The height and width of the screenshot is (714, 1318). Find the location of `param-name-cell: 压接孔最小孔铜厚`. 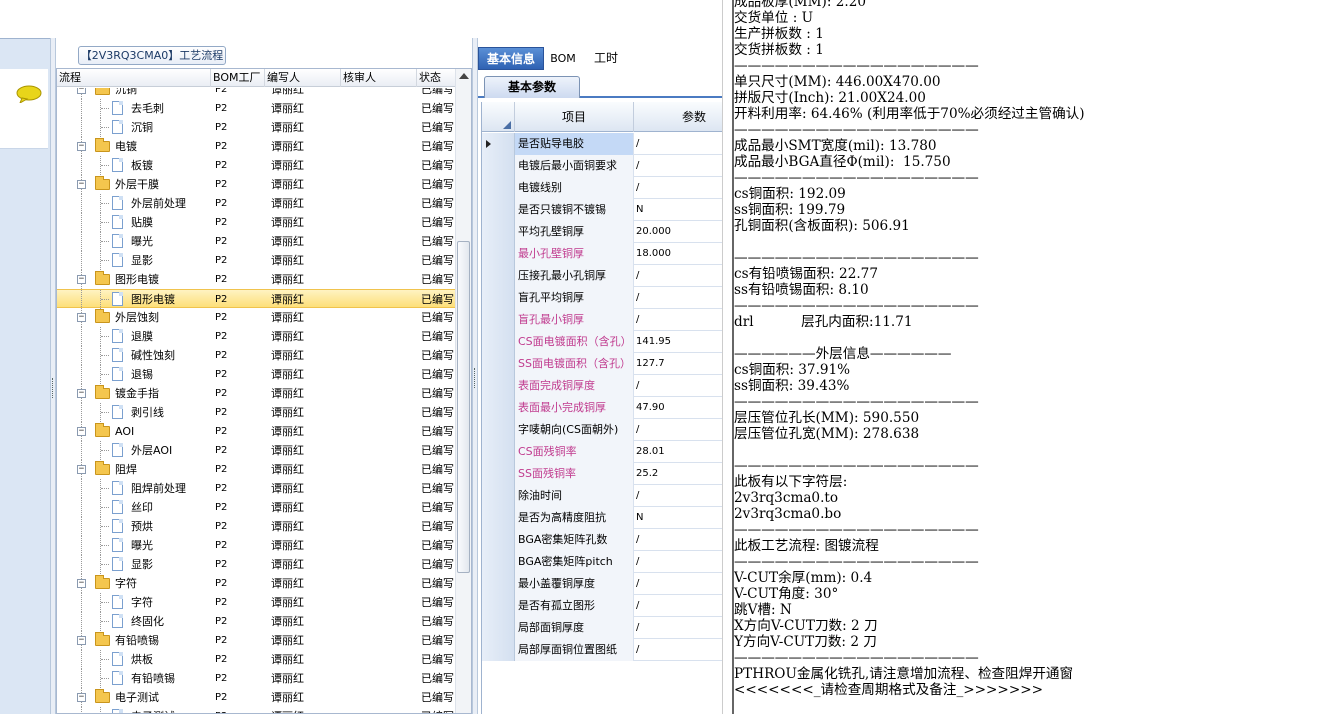

param-name-cell: 压接孔最小孔铜厚 is located at coordinates (574, 276).